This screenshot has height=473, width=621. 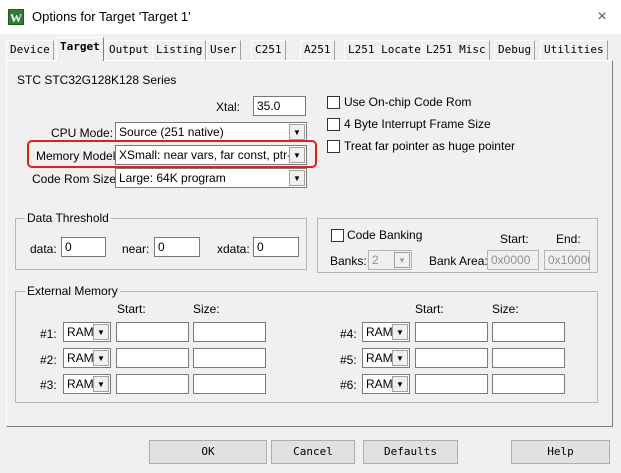 I want to click on data-threshold-input: 0, so click(x=83, y=247).